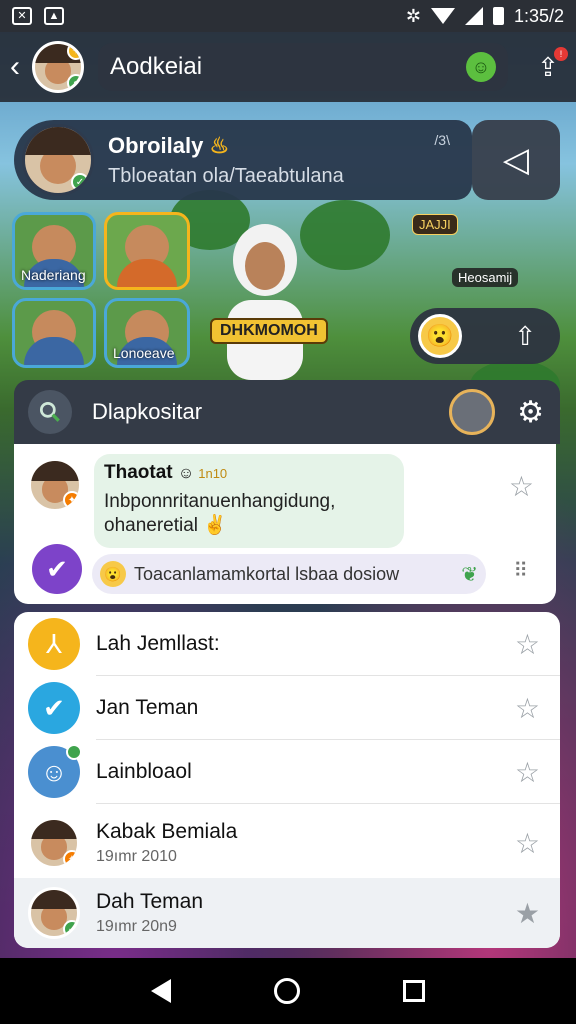 The height and width of the screenshot is (1024, 576). Describe the element at coordinates (442, 16) in the screenshot. I see `wifi-icon` at that location.